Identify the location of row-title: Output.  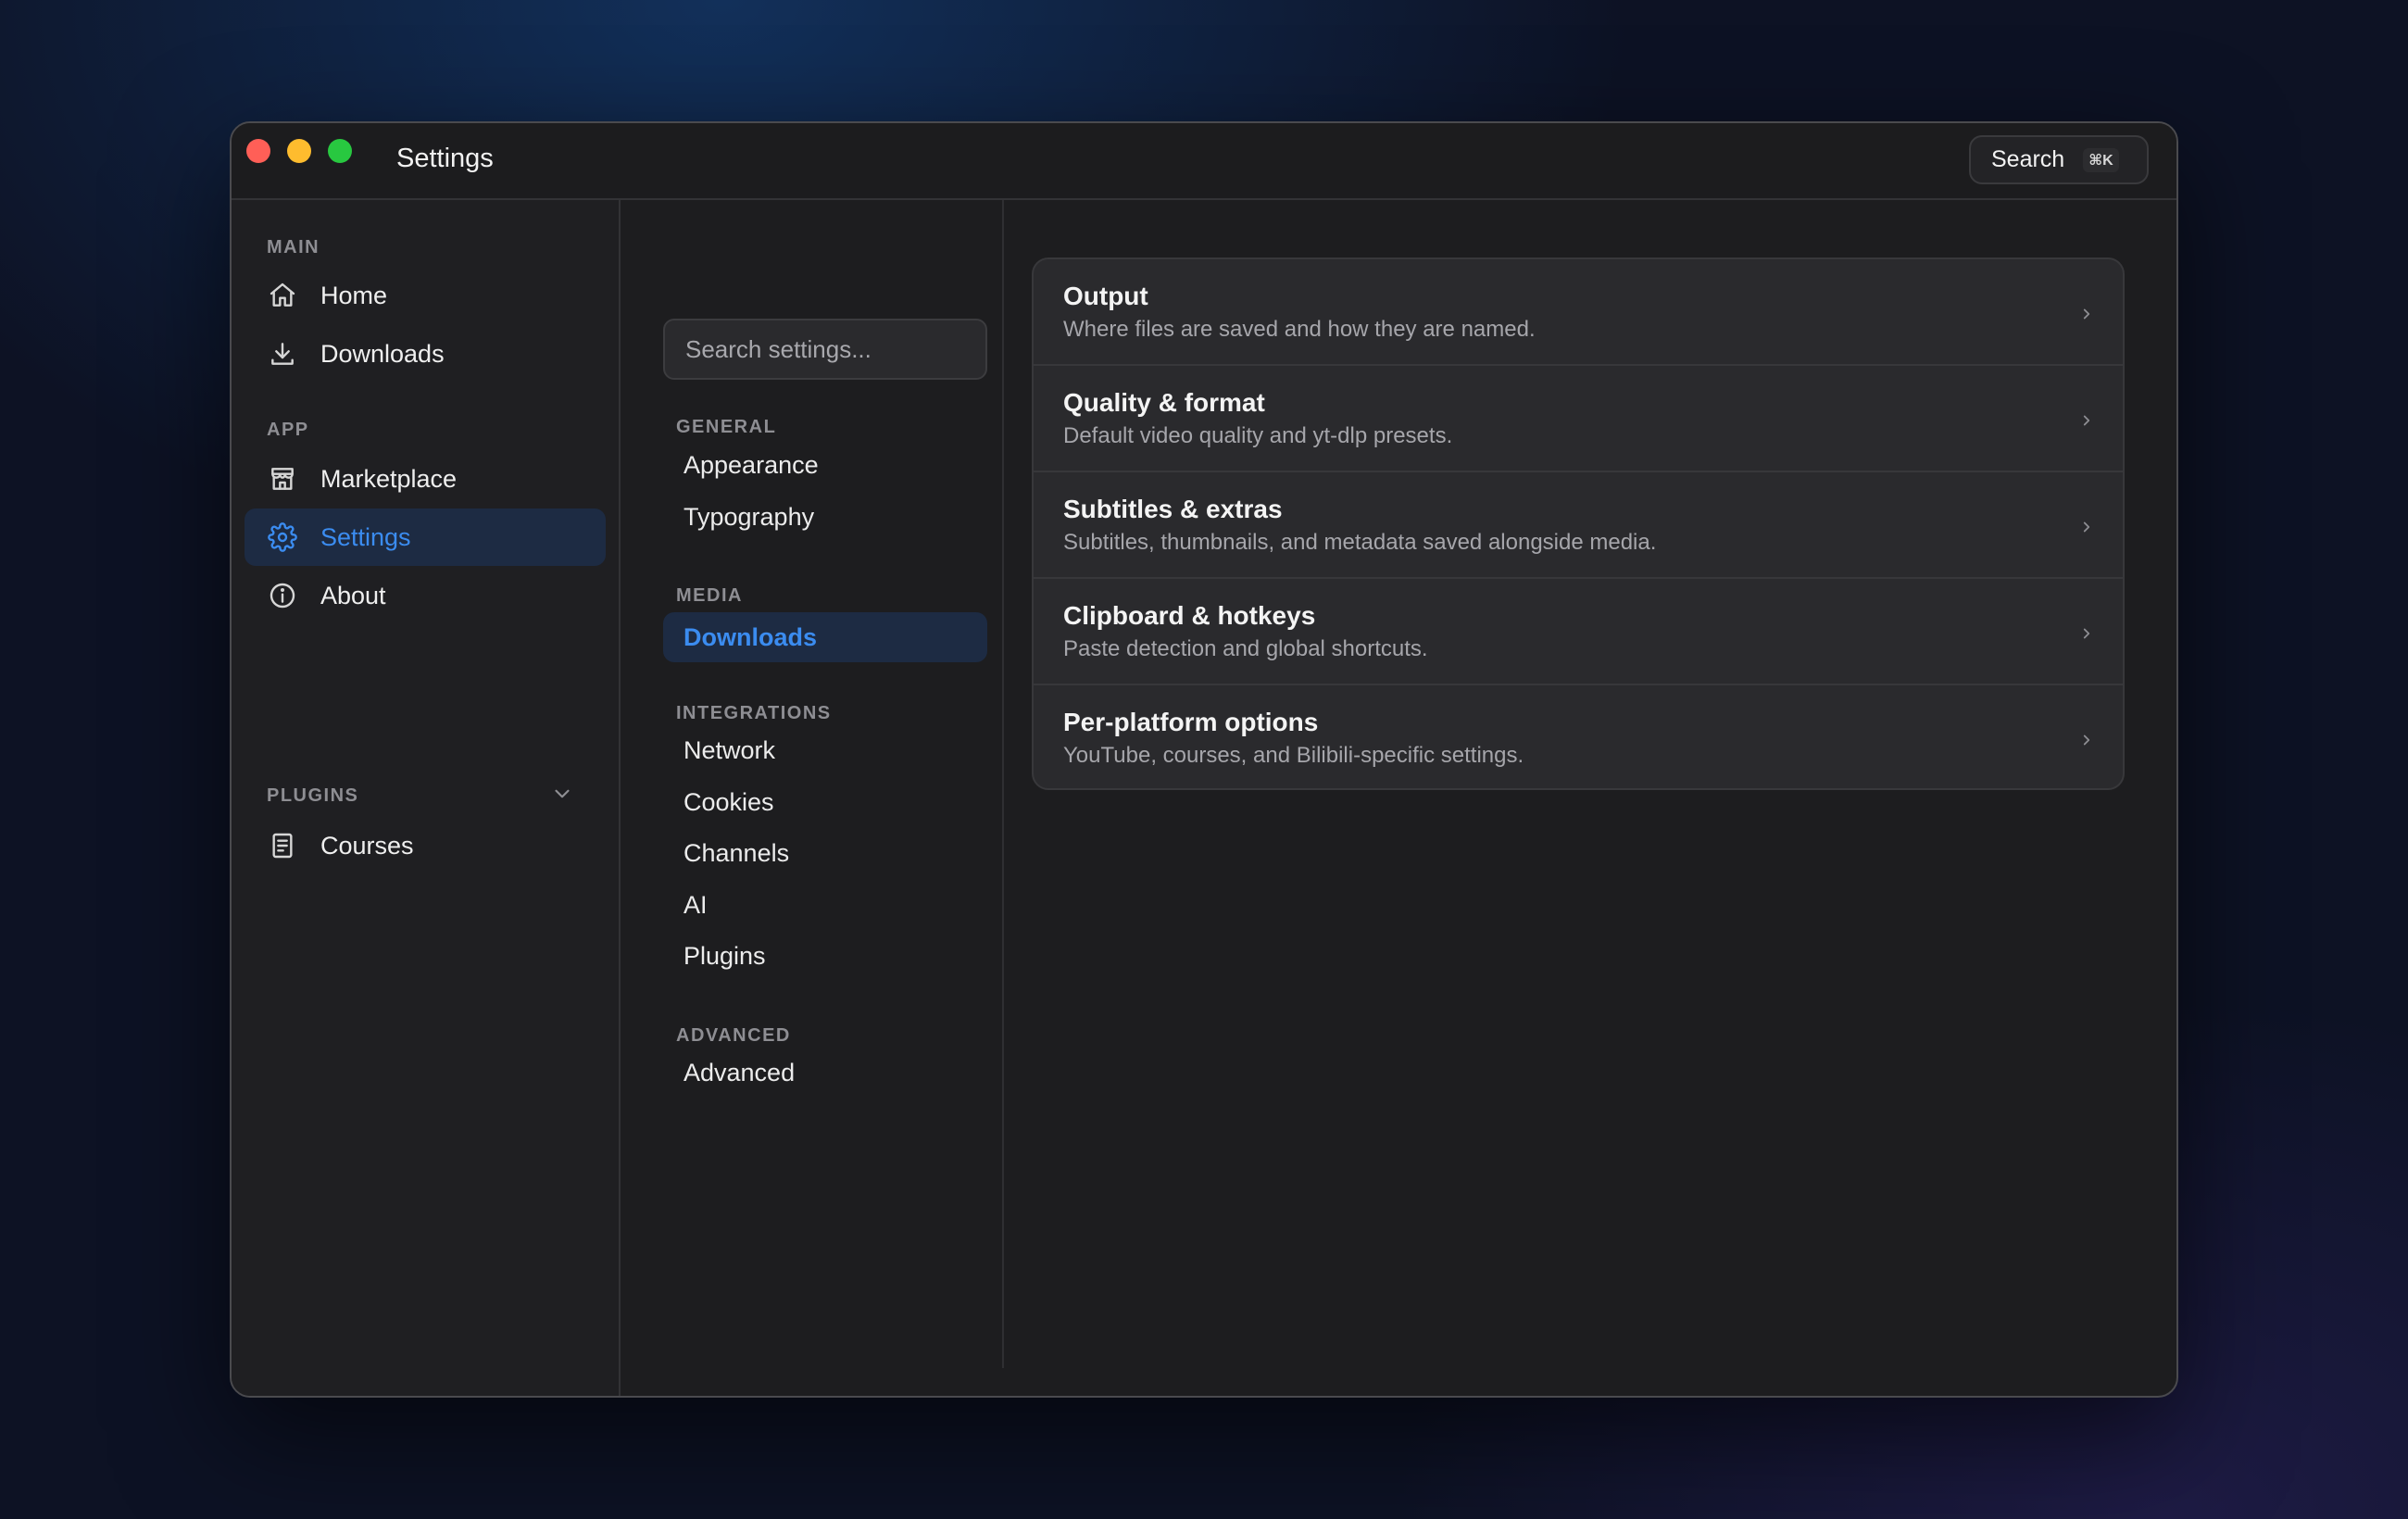
(1106, 296).